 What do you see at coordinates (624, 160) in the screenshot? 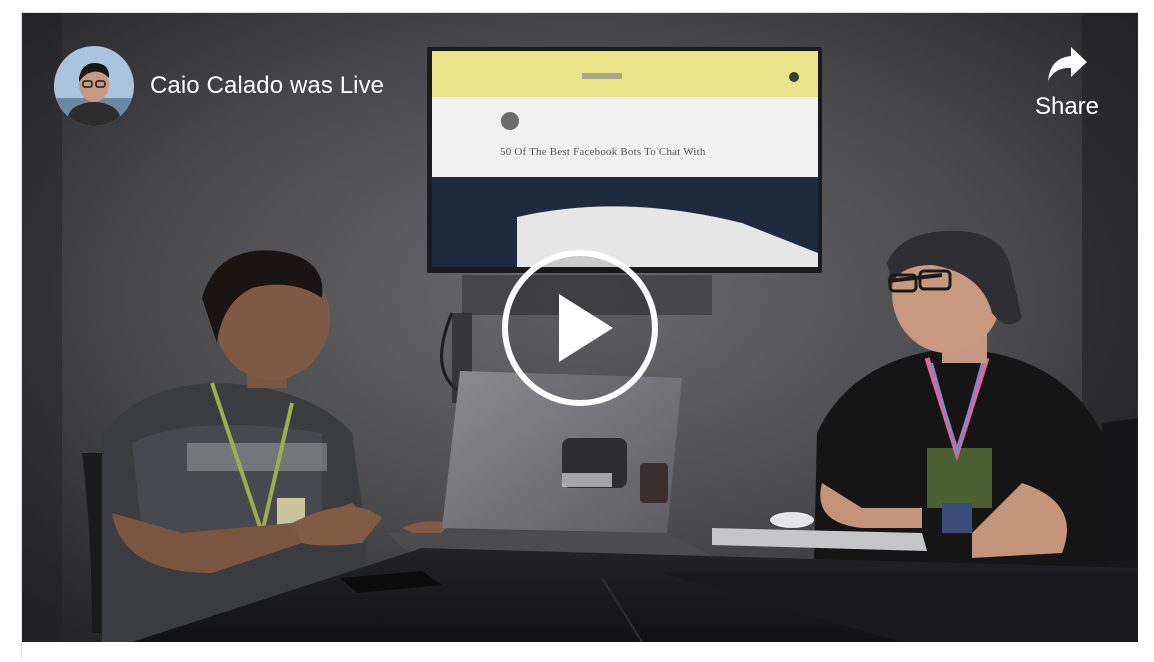
I see `tv-screen` at bounding box center [624, 160].